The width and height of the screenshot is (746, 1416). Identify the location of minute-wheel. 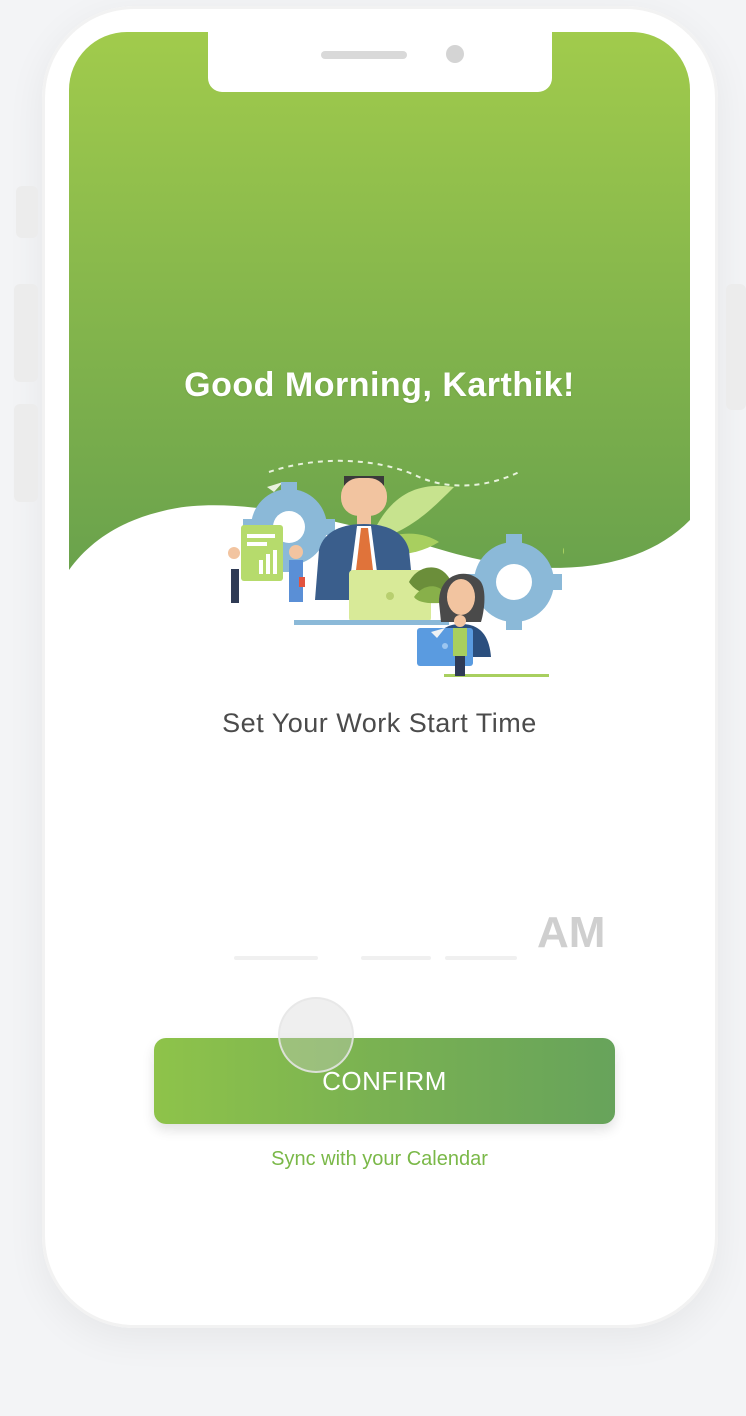
(396, 958).